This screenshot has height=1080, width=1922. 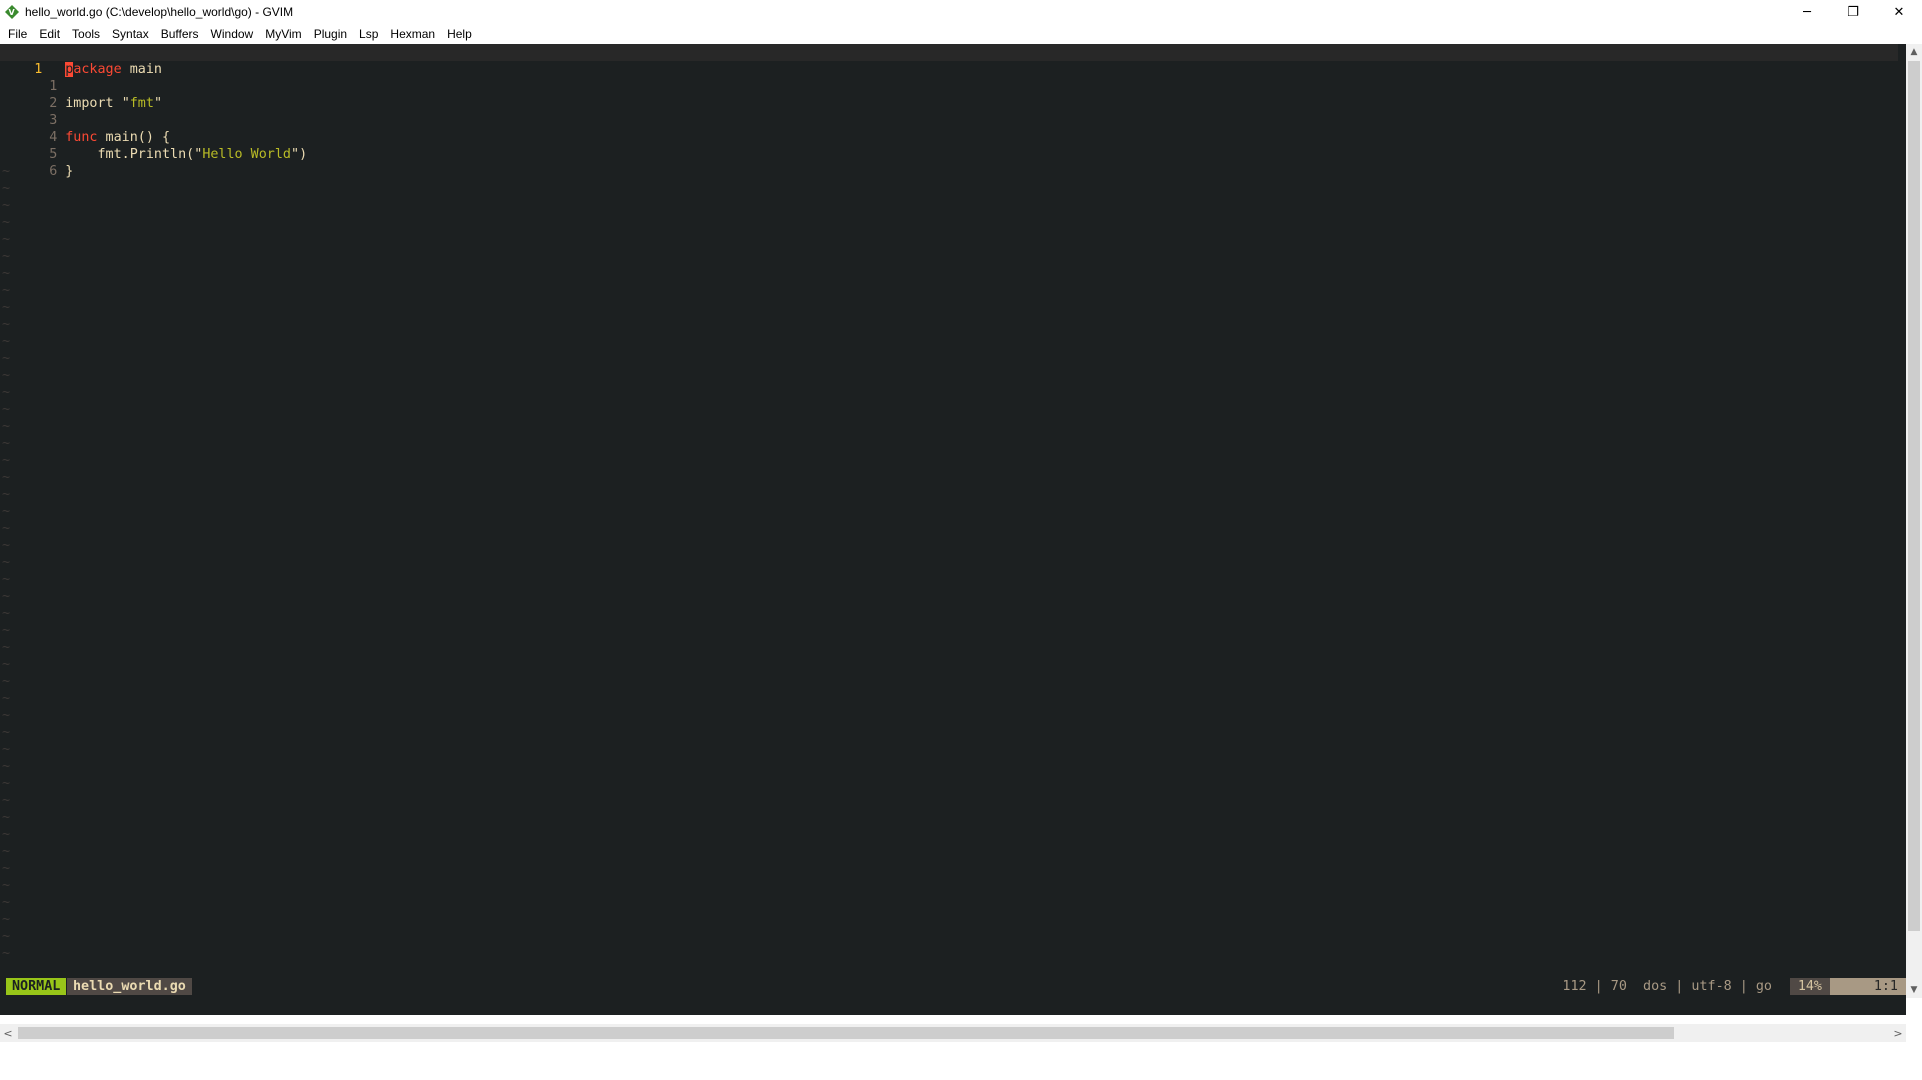 I want to click on mode-indicator: NORMAL, so click(x=36, y=986).